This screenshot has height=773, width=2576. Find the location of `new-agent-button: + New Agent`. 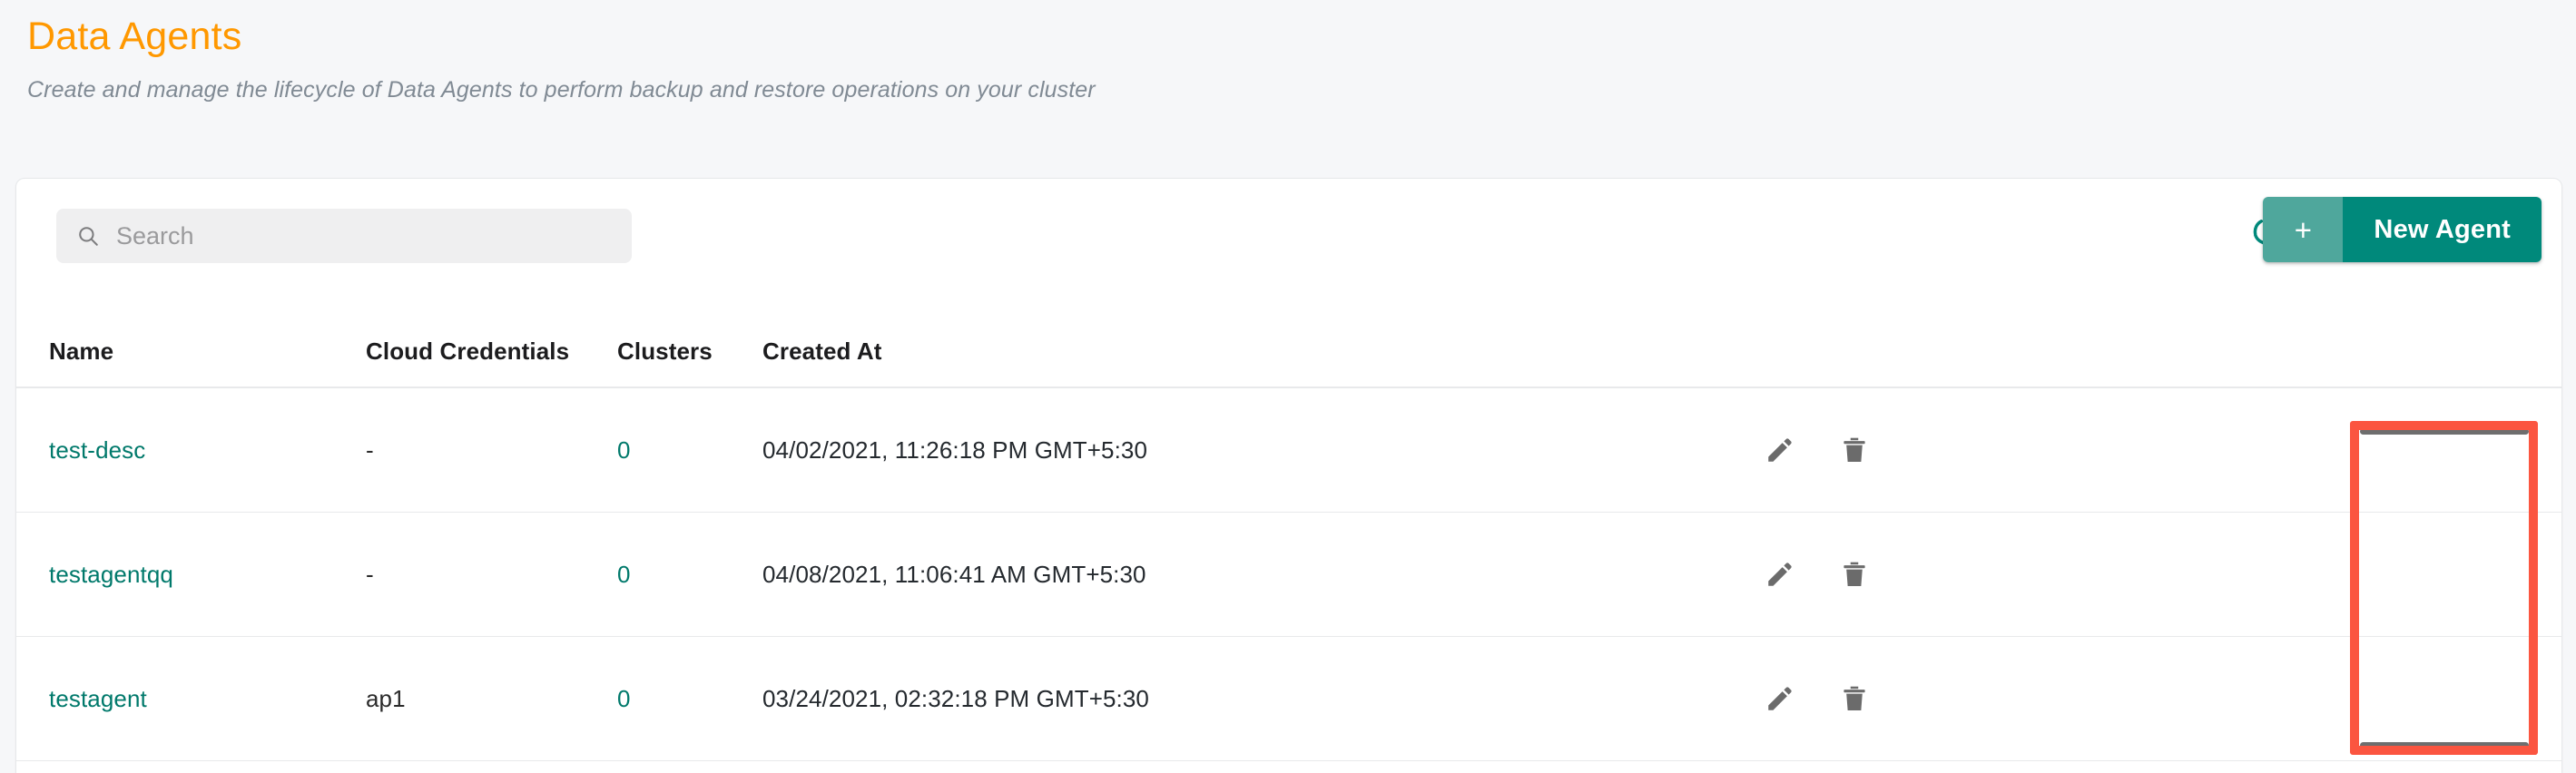

new-agent-button: + New Agent is located at coordinates (2402, 230).